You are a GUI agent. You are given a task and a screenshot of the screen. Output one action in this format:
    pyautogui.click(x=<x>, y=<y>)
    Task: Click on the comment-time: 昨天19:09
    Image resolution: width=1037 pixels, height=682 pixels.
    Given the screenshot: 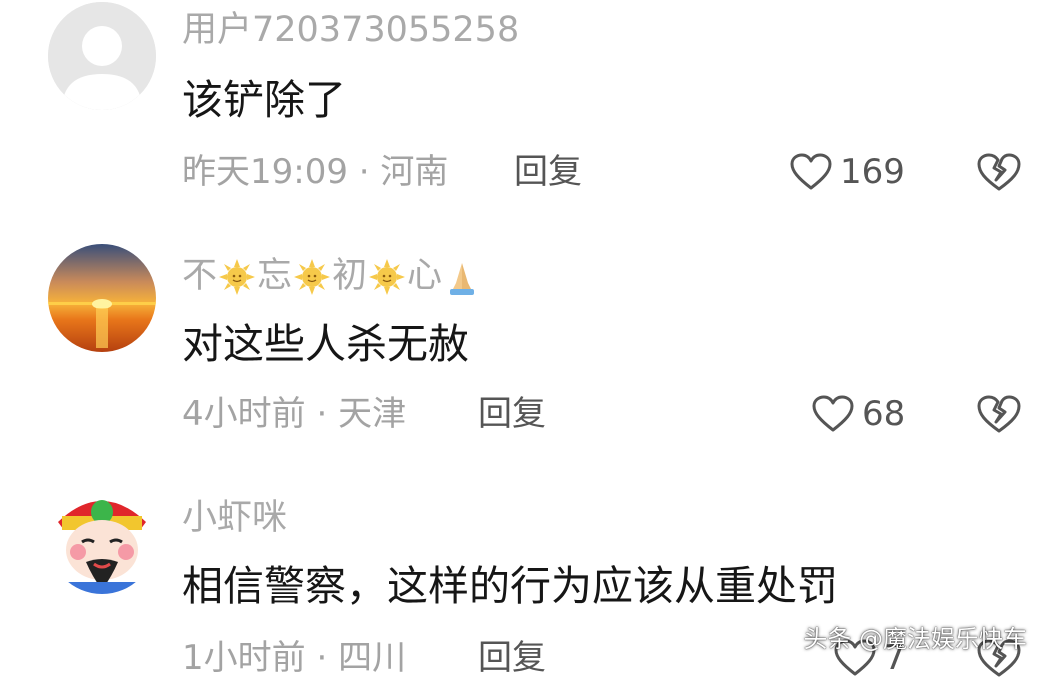 What is the action you would take?
    pyautogui.click(x=265, y=172)
    